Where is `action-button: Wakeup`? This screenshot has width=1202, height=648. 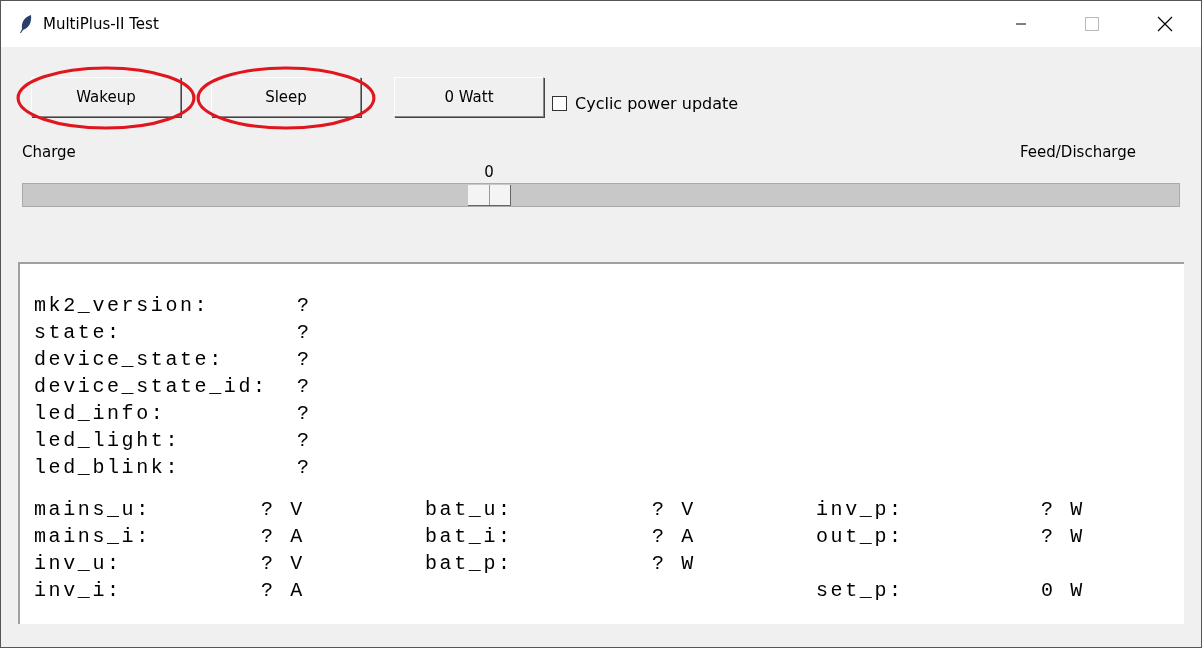 action-button: Wakeup is located at coordinates (106, 97).